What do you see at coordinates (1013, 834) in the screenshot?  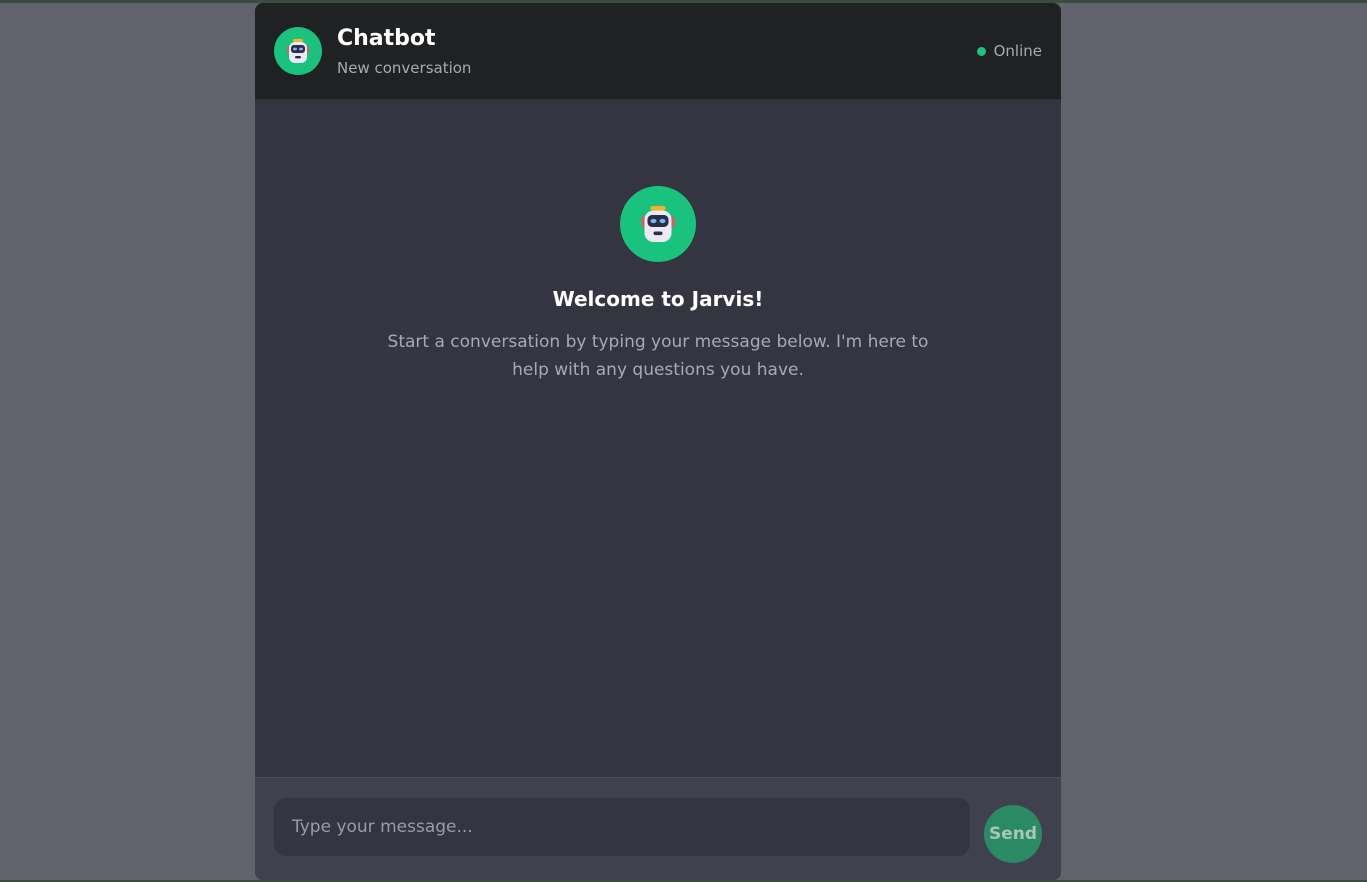 I see `send-button: Send` at bounding box center [1013, 834].